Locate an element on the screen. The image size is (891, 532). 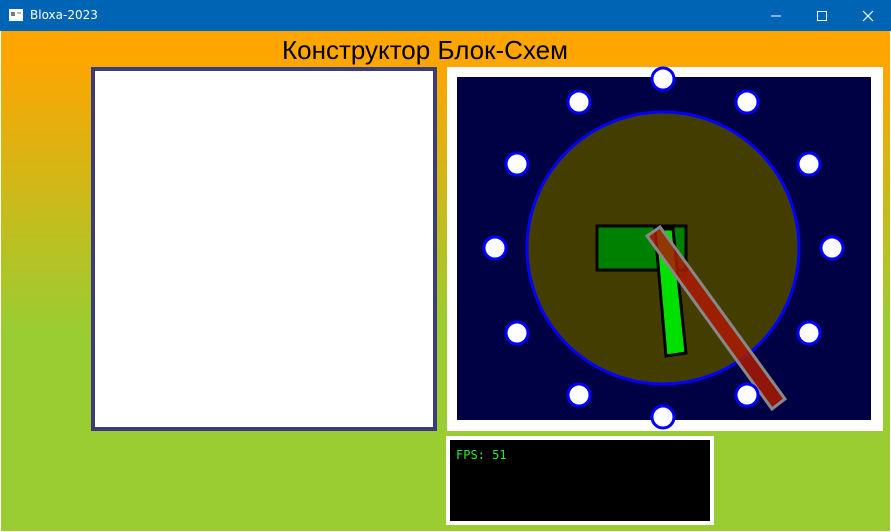
close-icon is located at coordinates (868, 16).